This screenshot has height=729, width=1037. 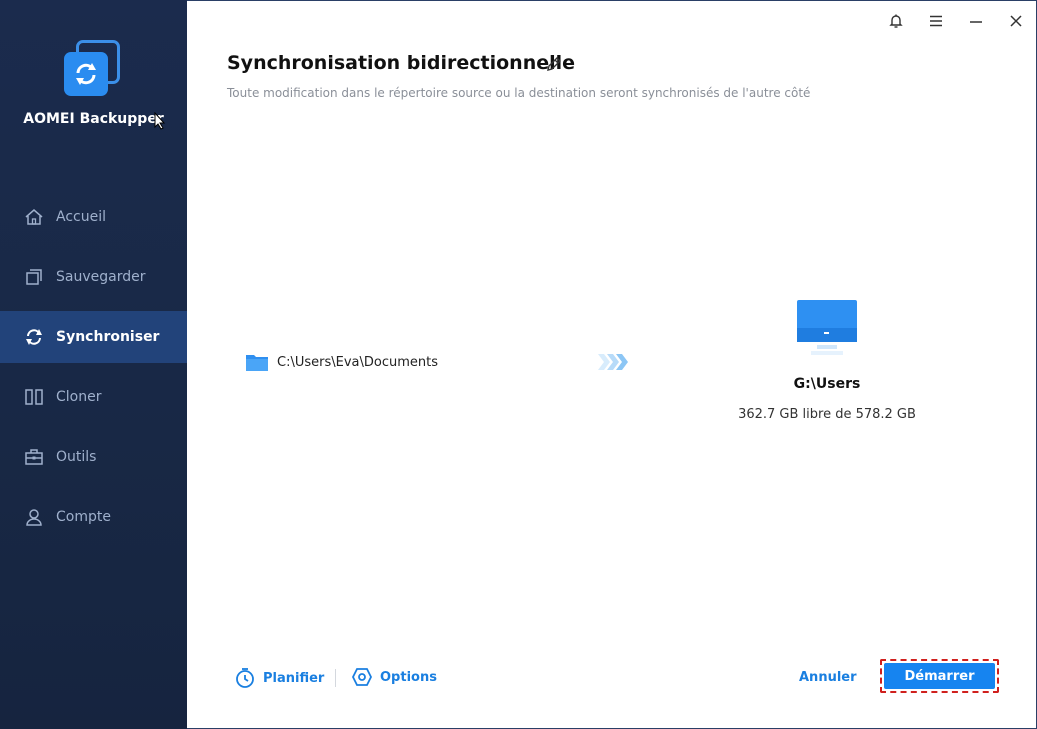 I want to click on minimize-icon, so click(x=976, y=21).